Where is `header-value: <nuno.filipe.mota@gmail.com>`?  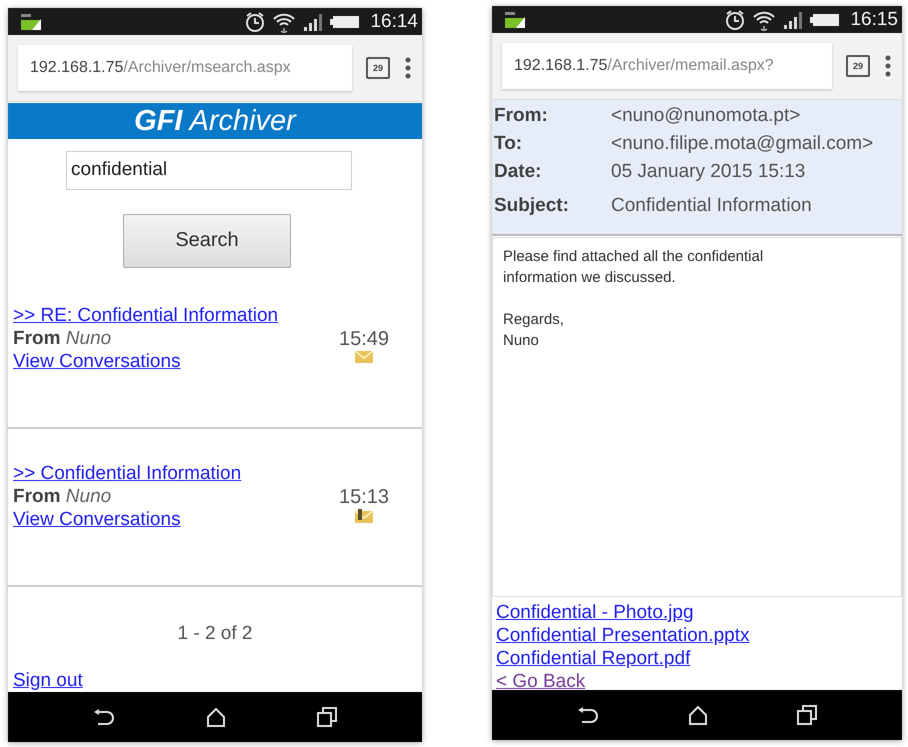 header-value: <nuno.filipe.mota@gmail.com> is located at coordinates (742, 144).